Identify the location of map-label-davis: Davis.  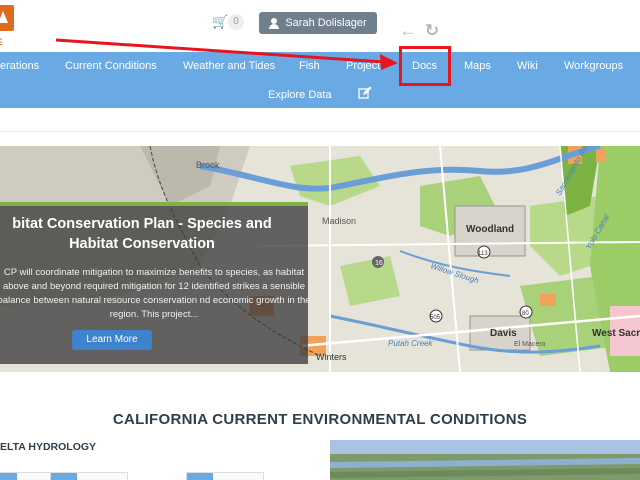
(503, 333).